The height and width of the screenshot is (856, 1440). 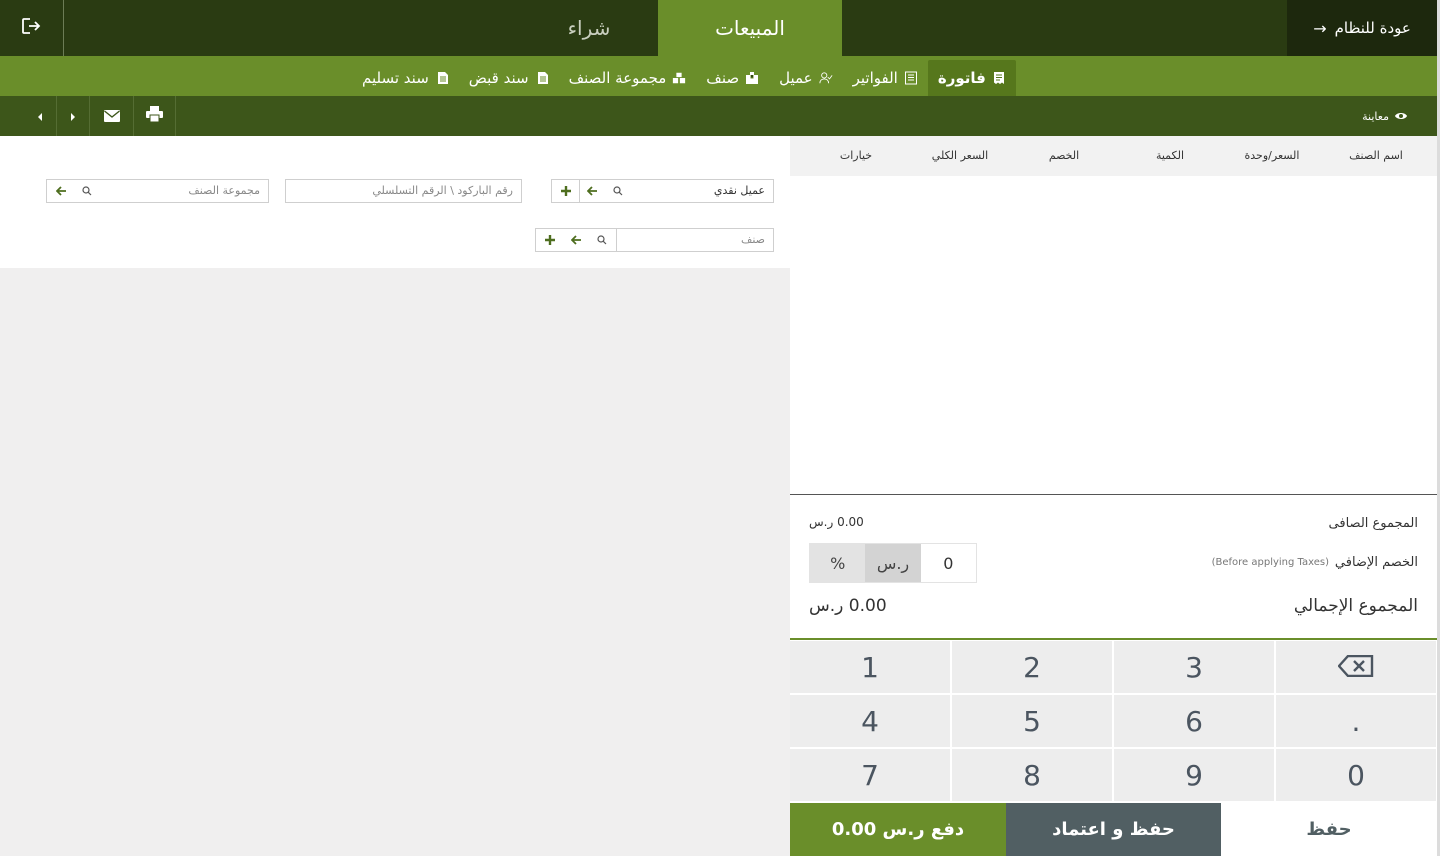 What do you see at coordinates (961, 78) in the screenshot?
I see `subtab-label: فاتورة` at bounding box center [961, 78].